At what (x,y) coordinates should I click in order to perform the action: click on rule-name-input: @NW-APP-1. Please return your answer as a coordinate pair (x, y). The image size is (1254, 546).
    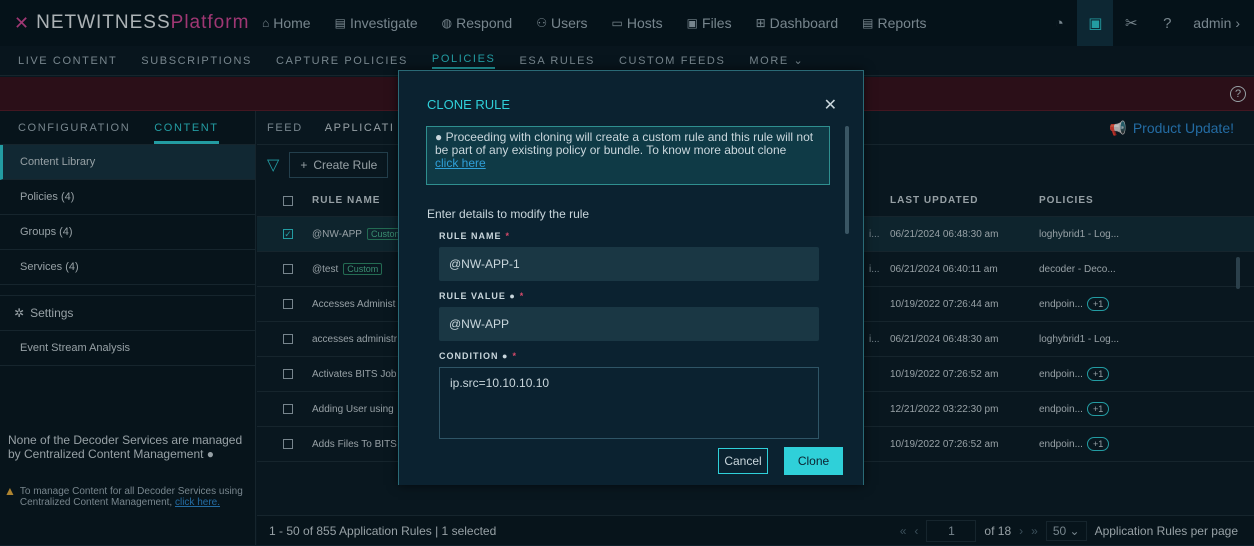
    Looking at the image, I should click on (629, 264).